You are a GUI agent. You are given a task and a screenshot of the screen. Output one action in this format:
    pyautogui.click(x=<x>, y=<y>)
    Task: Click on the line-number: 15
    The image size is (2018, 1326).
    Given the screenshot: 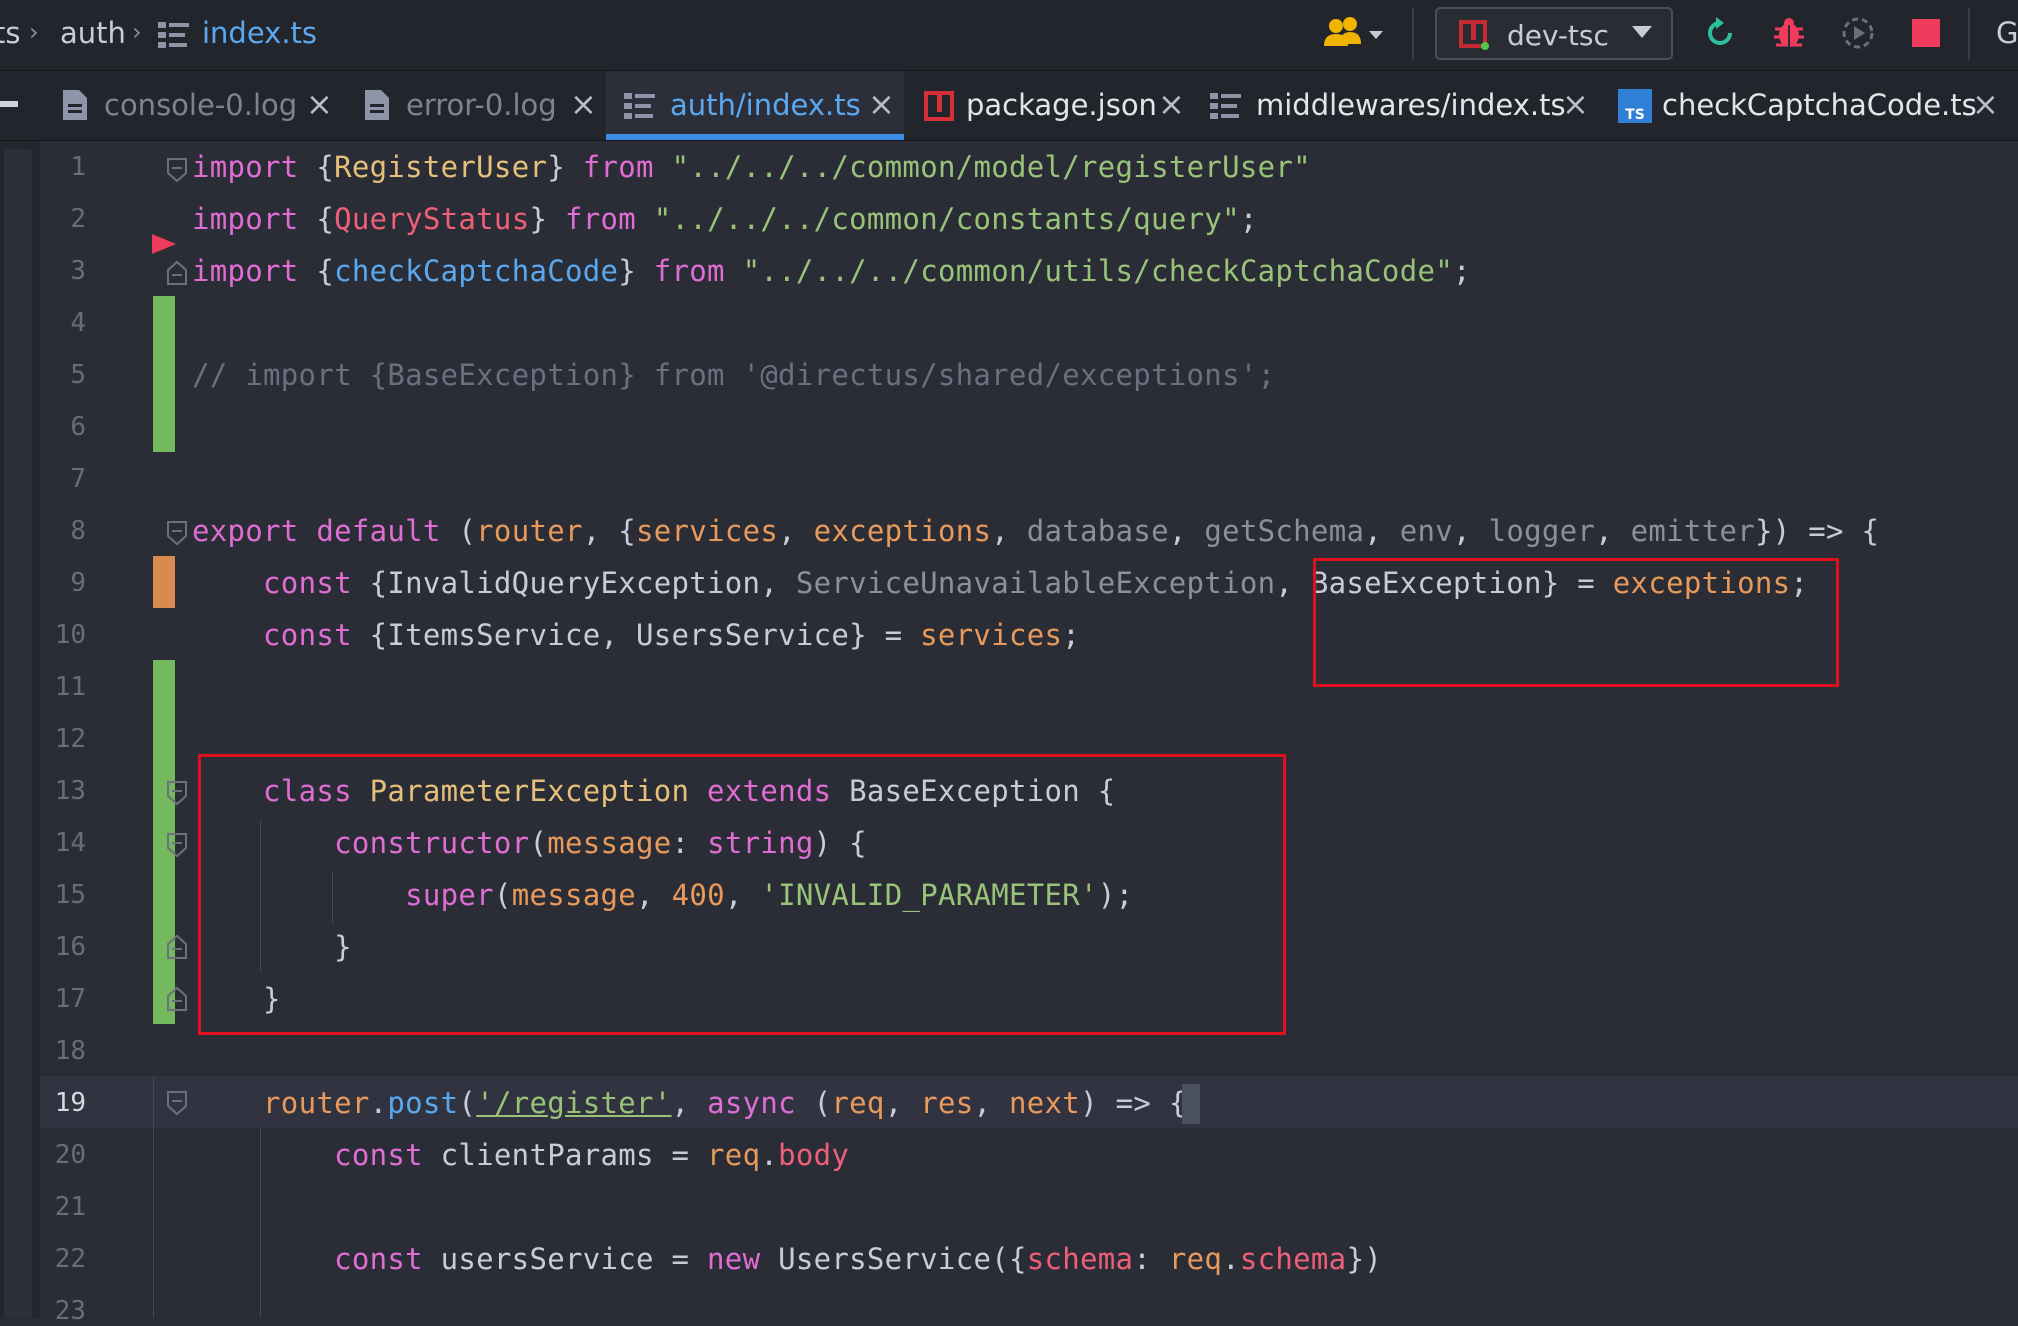 What is the action you would take?
    pyautogui.click(x=61, y=895)
    